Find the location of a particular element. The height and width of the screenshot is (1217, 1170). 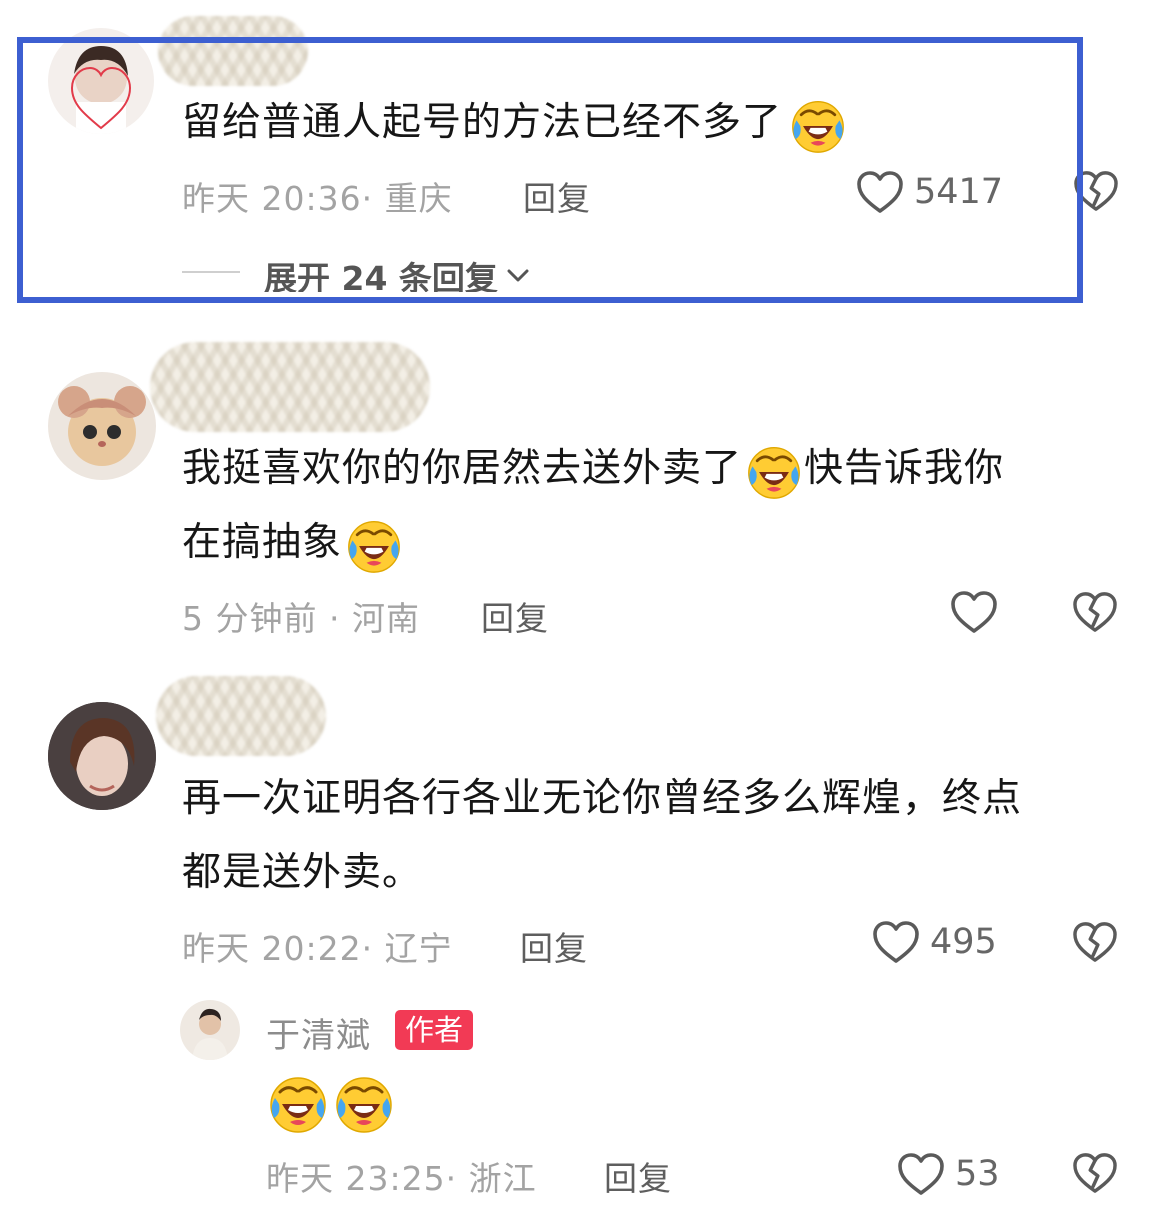

comment-text-line2: 都是送外卖。 is located at coordinates (302, 872).